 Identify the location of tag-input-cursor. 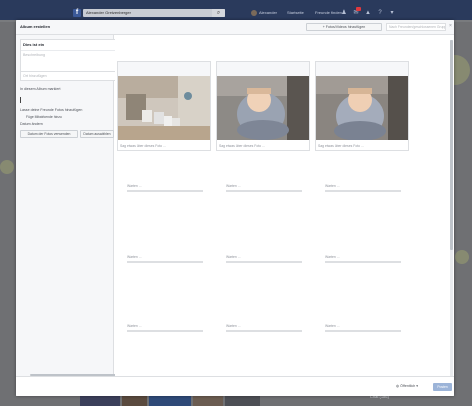
(20, 100).